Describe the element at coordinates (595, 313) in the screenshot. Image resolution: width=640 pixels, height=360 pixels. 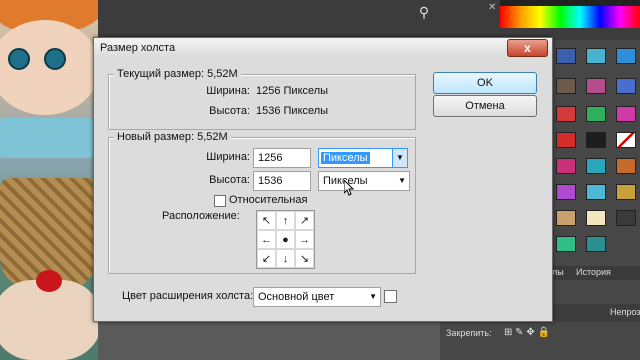
I see `layers-options-bar: Непроз` at that location.